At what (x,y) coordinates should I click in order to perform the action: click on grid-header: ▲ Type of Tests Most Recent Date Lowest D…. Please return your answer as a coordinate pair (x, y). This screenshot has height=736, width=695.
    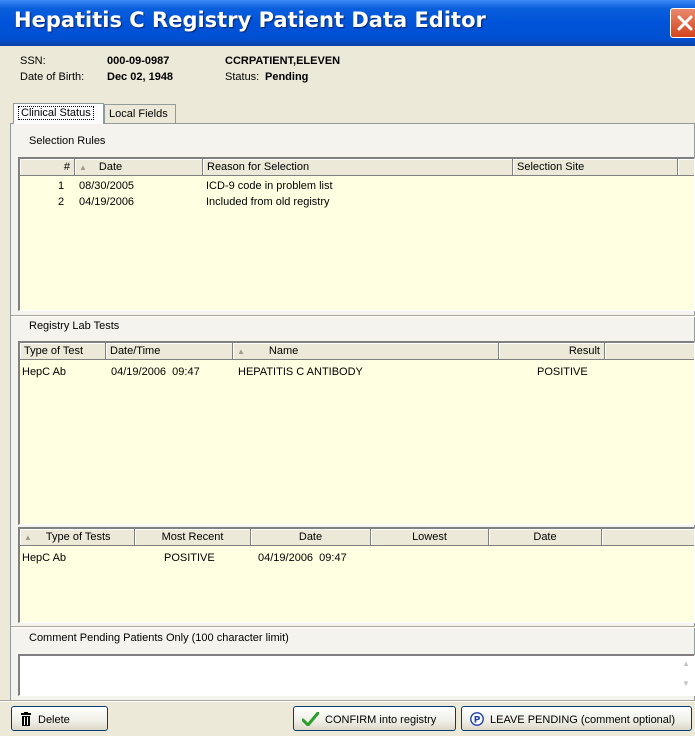
    Looking at the image, I should click on (357, 537).